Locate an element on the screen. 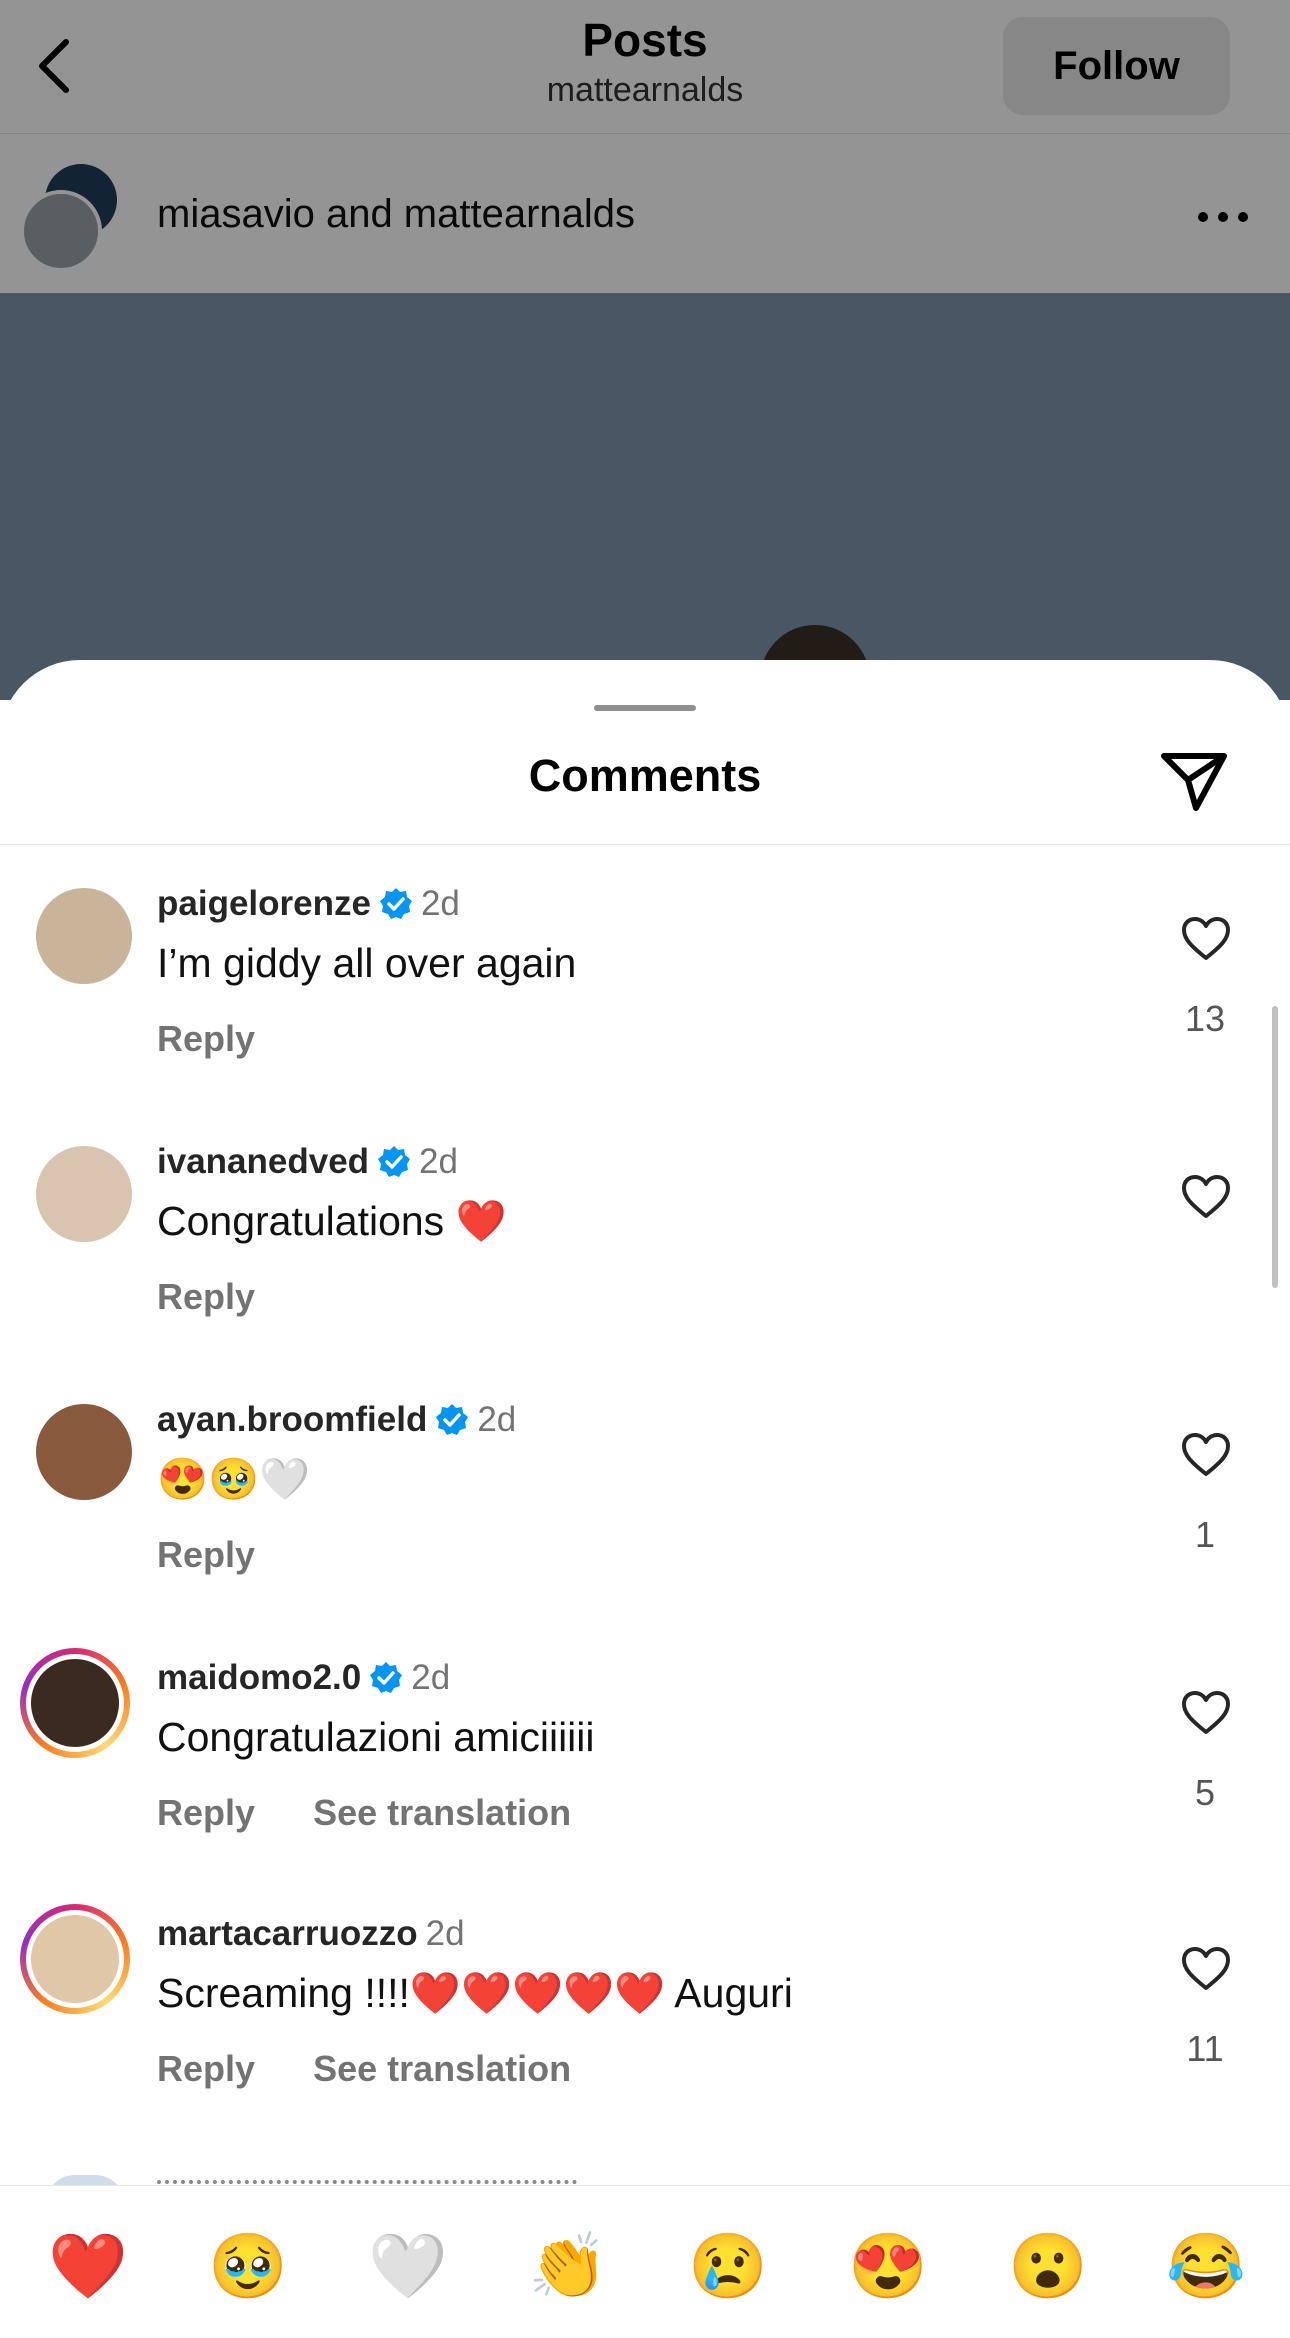 The height and width of the screenshot is (2338, 1290). reaction-red-heart-icon: ❤️ is located at coordinates (88, 2266).